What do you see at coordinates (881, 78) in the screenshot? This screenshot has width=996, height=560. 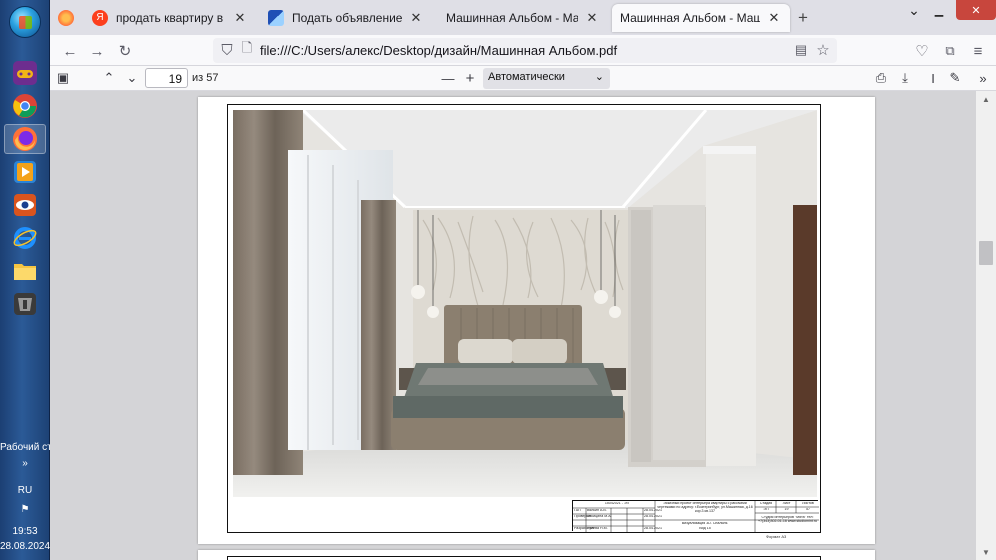 I see `print-icon: ⎙` at bounding box center [881, 78].